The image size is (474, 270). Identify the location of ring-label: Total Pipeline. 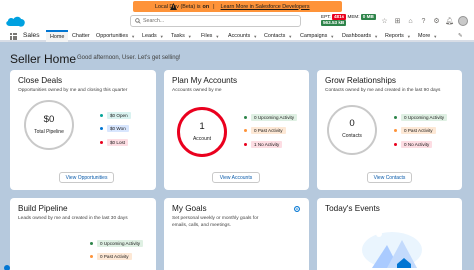
(49, 132).